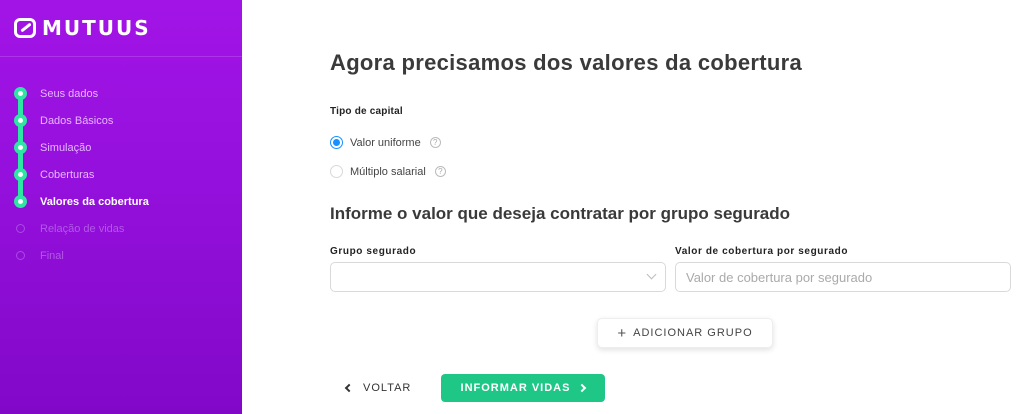 The height and width of the screenshot is (414, 1024). I want to click on coverage-field-label: Valor de cobertura por segurado, so click(762, 251).